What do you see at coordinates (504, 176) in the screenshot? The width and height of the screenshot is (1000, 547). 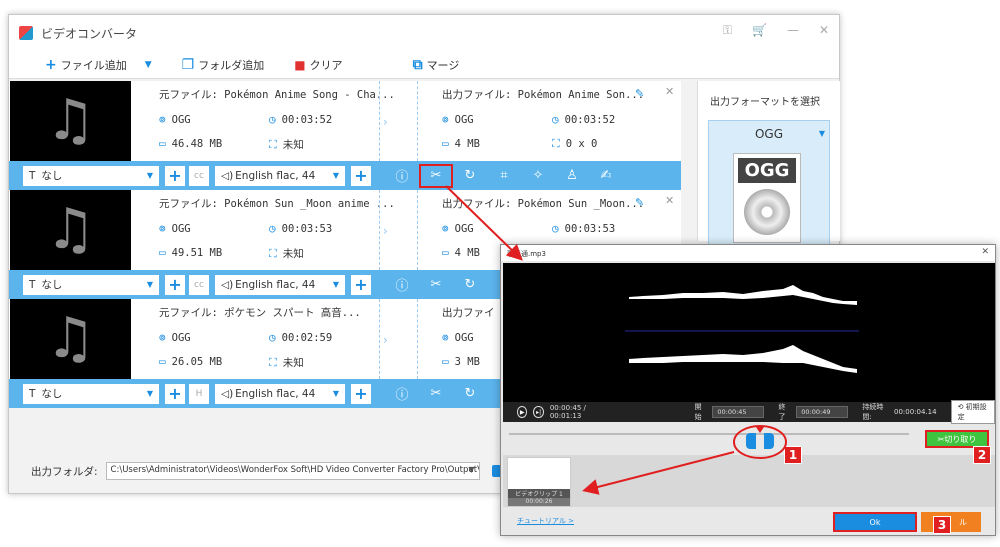 I see `crop-icon: ⌗` at bounding box center [504, 176].